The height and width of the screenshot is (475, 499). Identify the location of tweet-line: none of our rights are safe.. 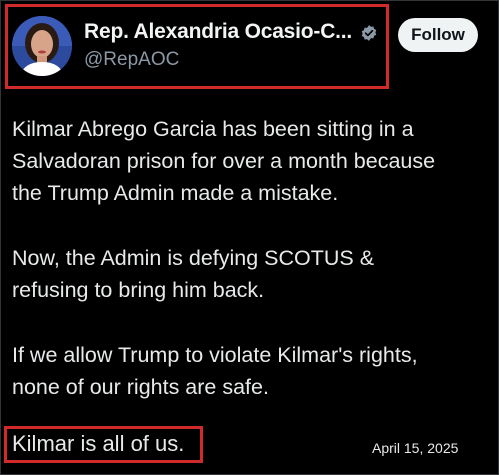
(140, 387).